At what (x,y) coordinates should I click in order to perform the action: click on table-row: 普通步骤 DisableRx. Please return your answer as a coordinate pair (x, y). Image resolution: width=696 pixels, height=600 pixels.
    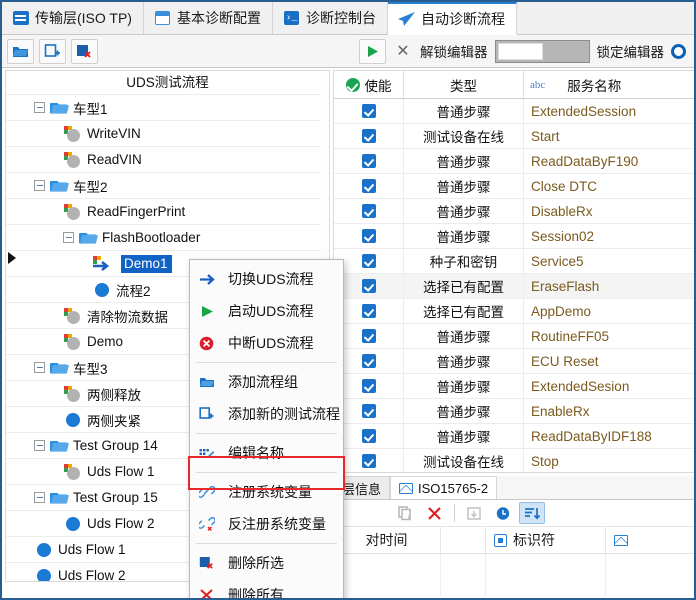
    Looking at the image, I should click on (514, 211).